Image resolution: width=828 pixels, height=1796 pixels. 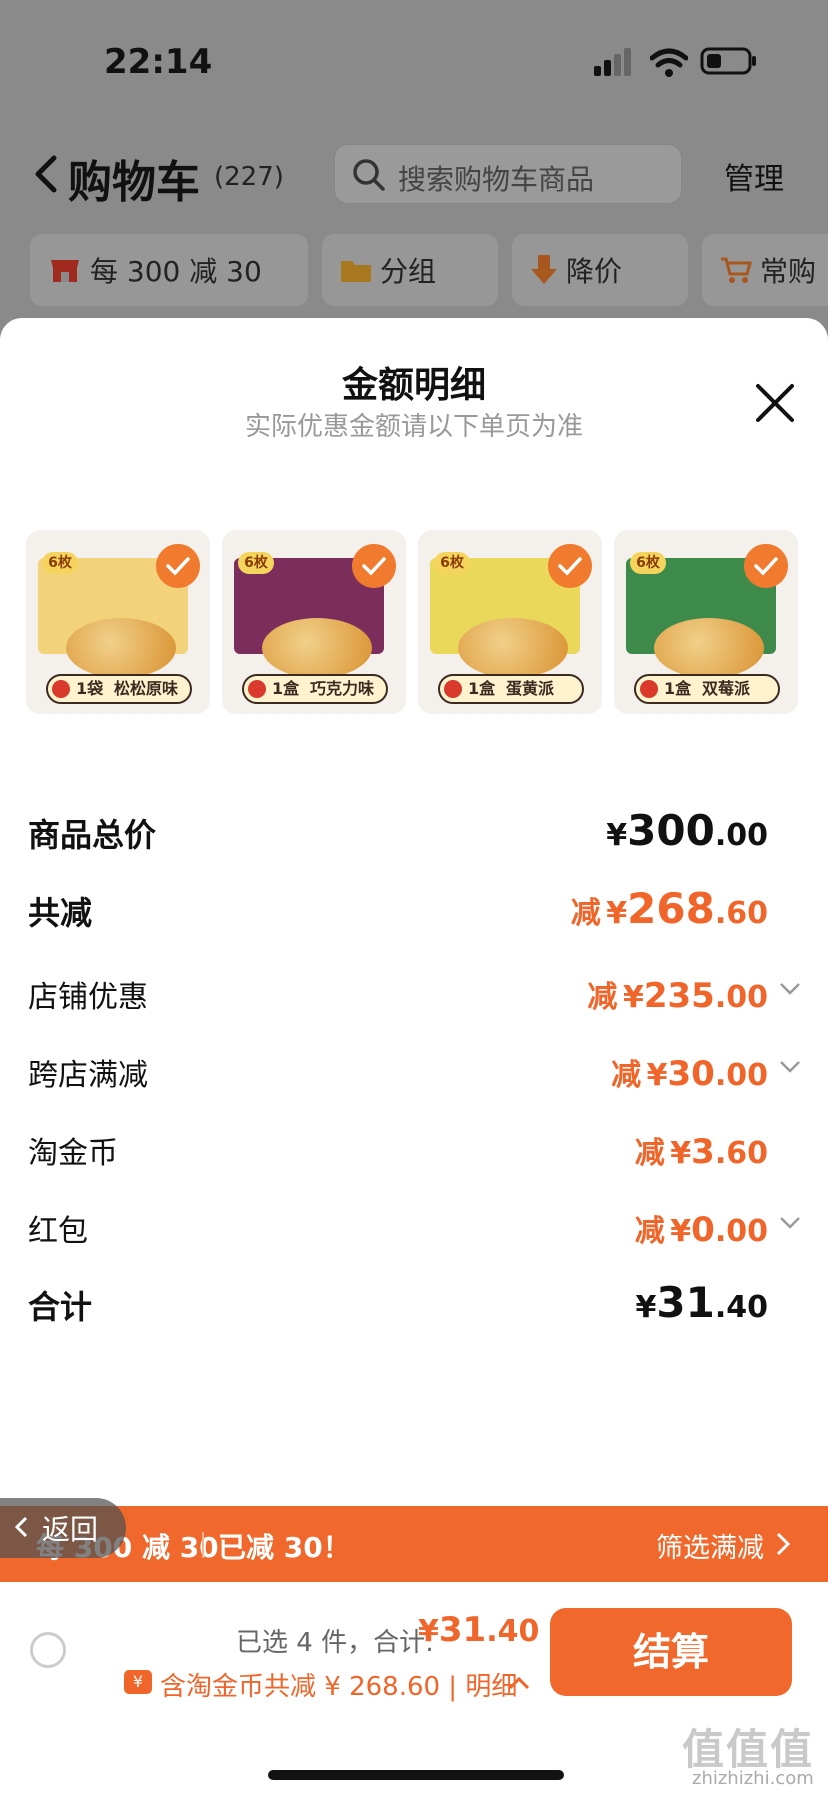 I want to click on product-tag: 1盒 双莓派, so click(x=707, y=689).